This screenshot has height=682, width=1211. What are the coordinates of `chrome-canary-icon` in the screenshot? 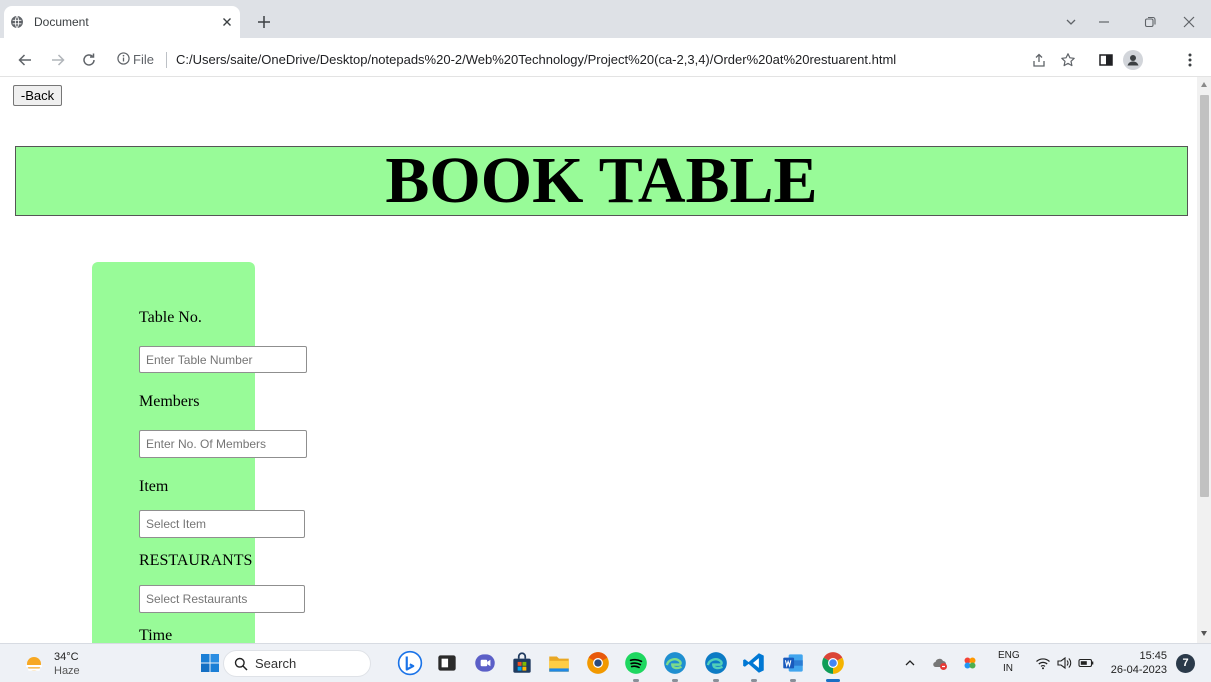 It's located at (598, 663).